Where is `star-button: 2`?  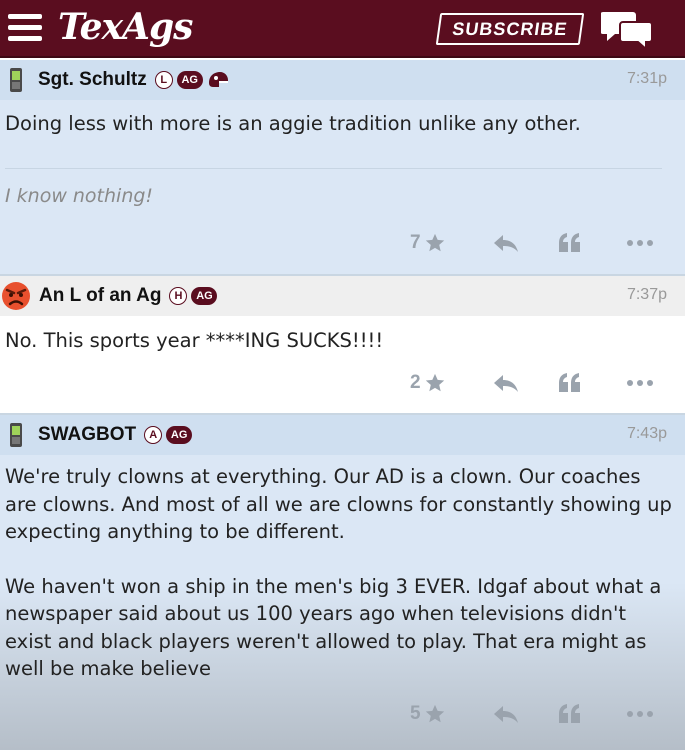
star-button: 2 is located at coordinates (428, 383).